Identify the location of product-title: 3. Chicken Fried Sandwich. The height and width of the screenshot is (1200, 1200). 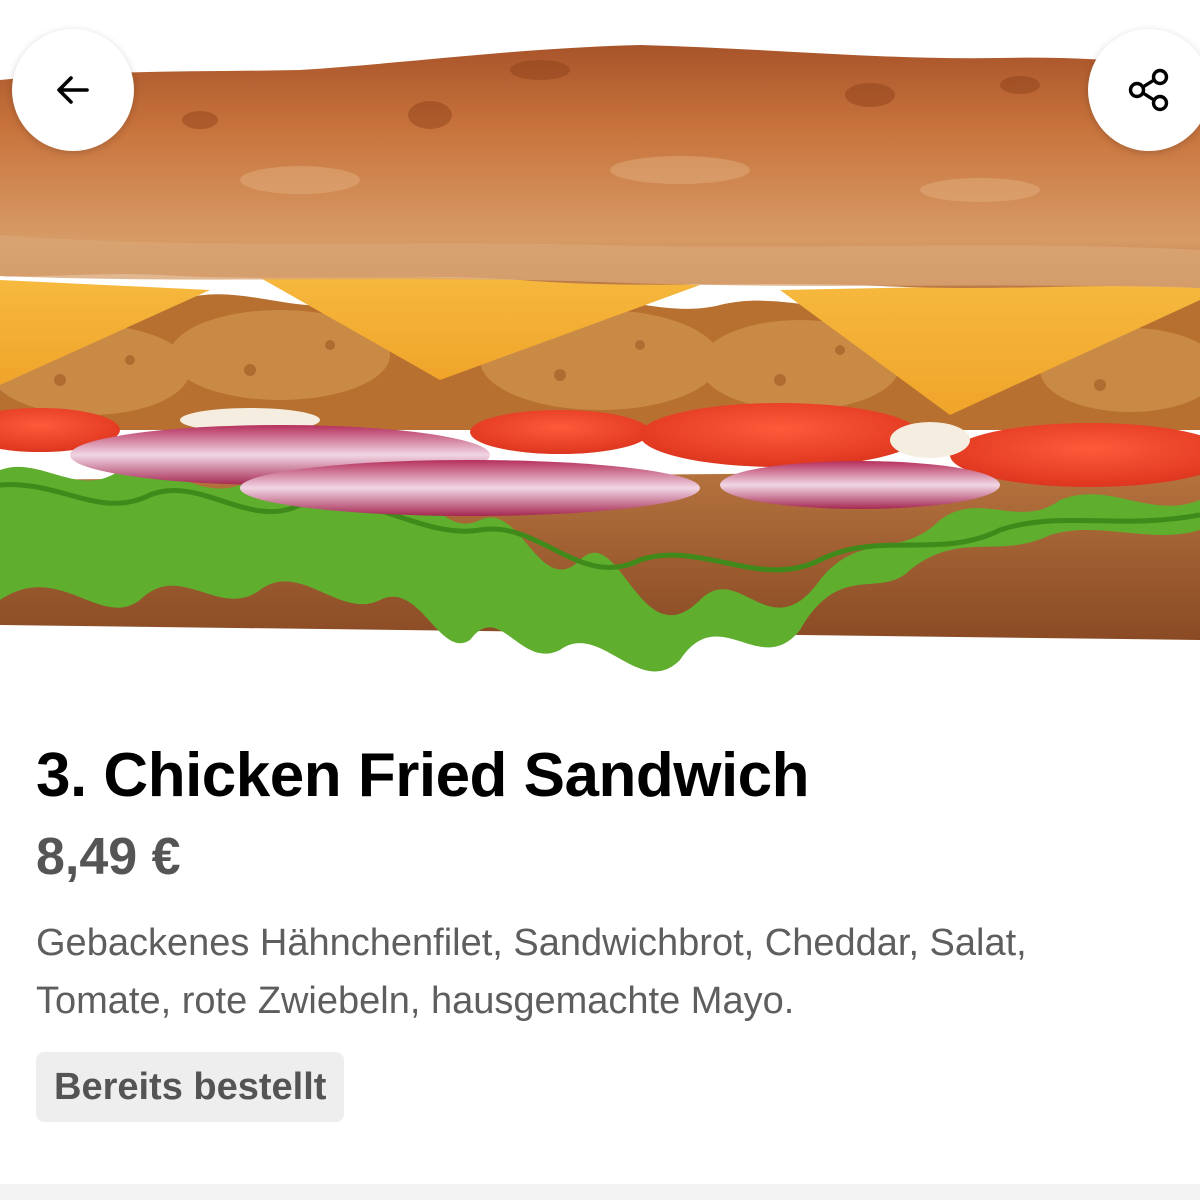
(423, 775).